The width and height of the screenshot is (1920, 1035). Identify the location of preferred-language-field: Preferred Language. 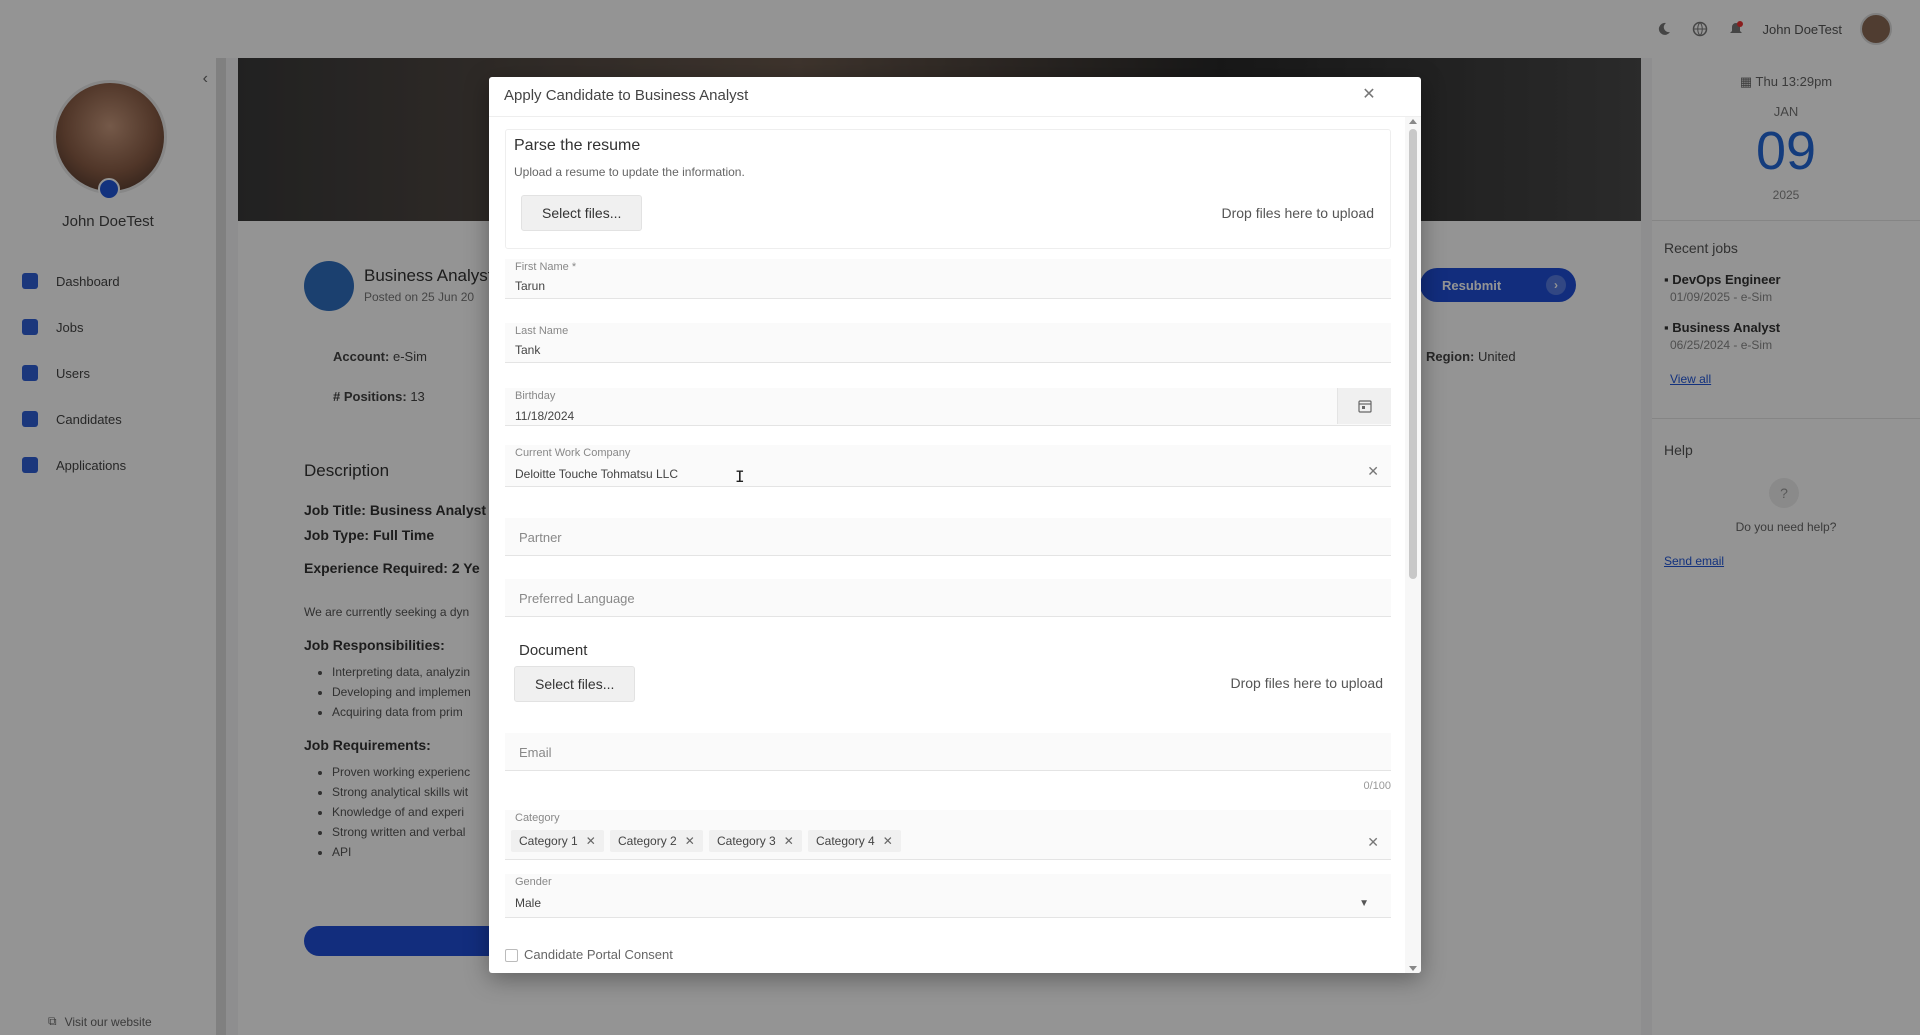
(948, 598).